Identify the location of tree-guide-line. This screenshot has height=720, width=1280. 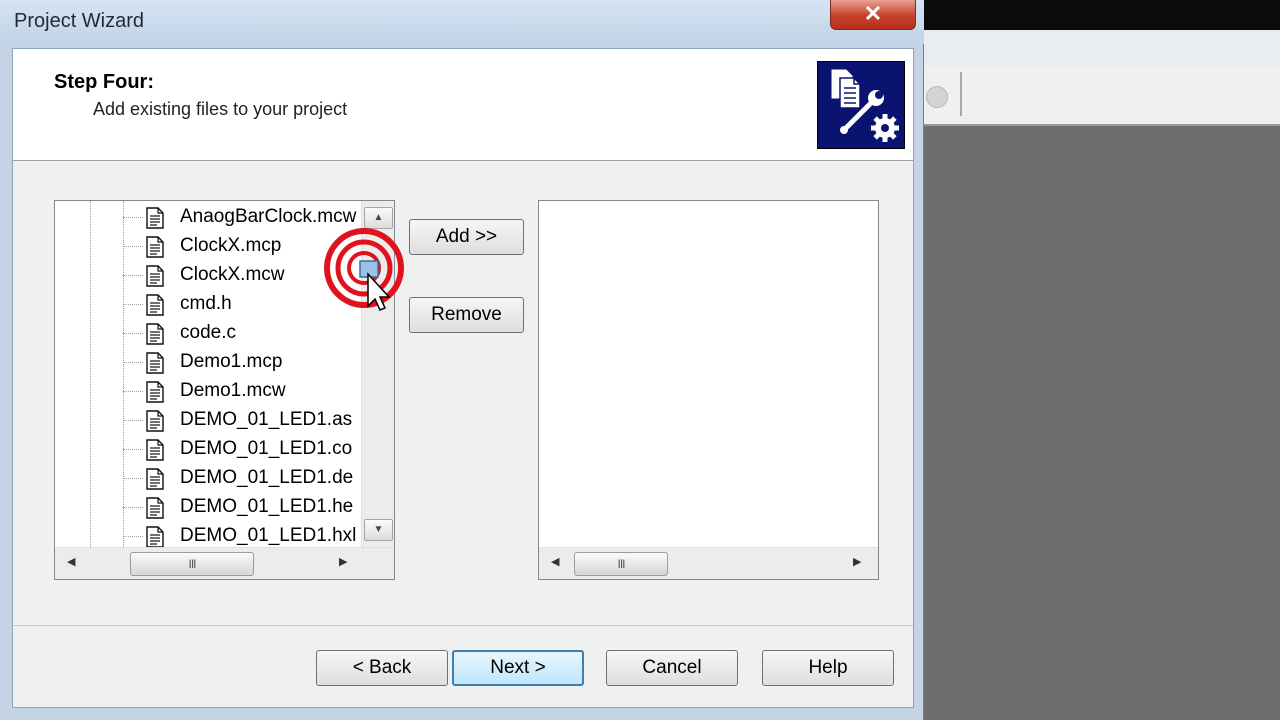
(90, 375).